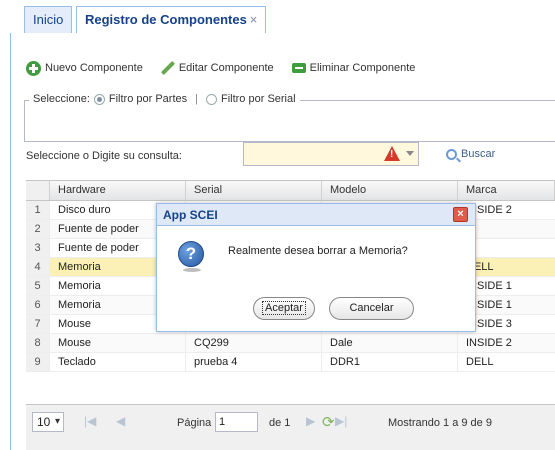  I want to click on new-component-label: Nuevo Componente, so click(94, 68).